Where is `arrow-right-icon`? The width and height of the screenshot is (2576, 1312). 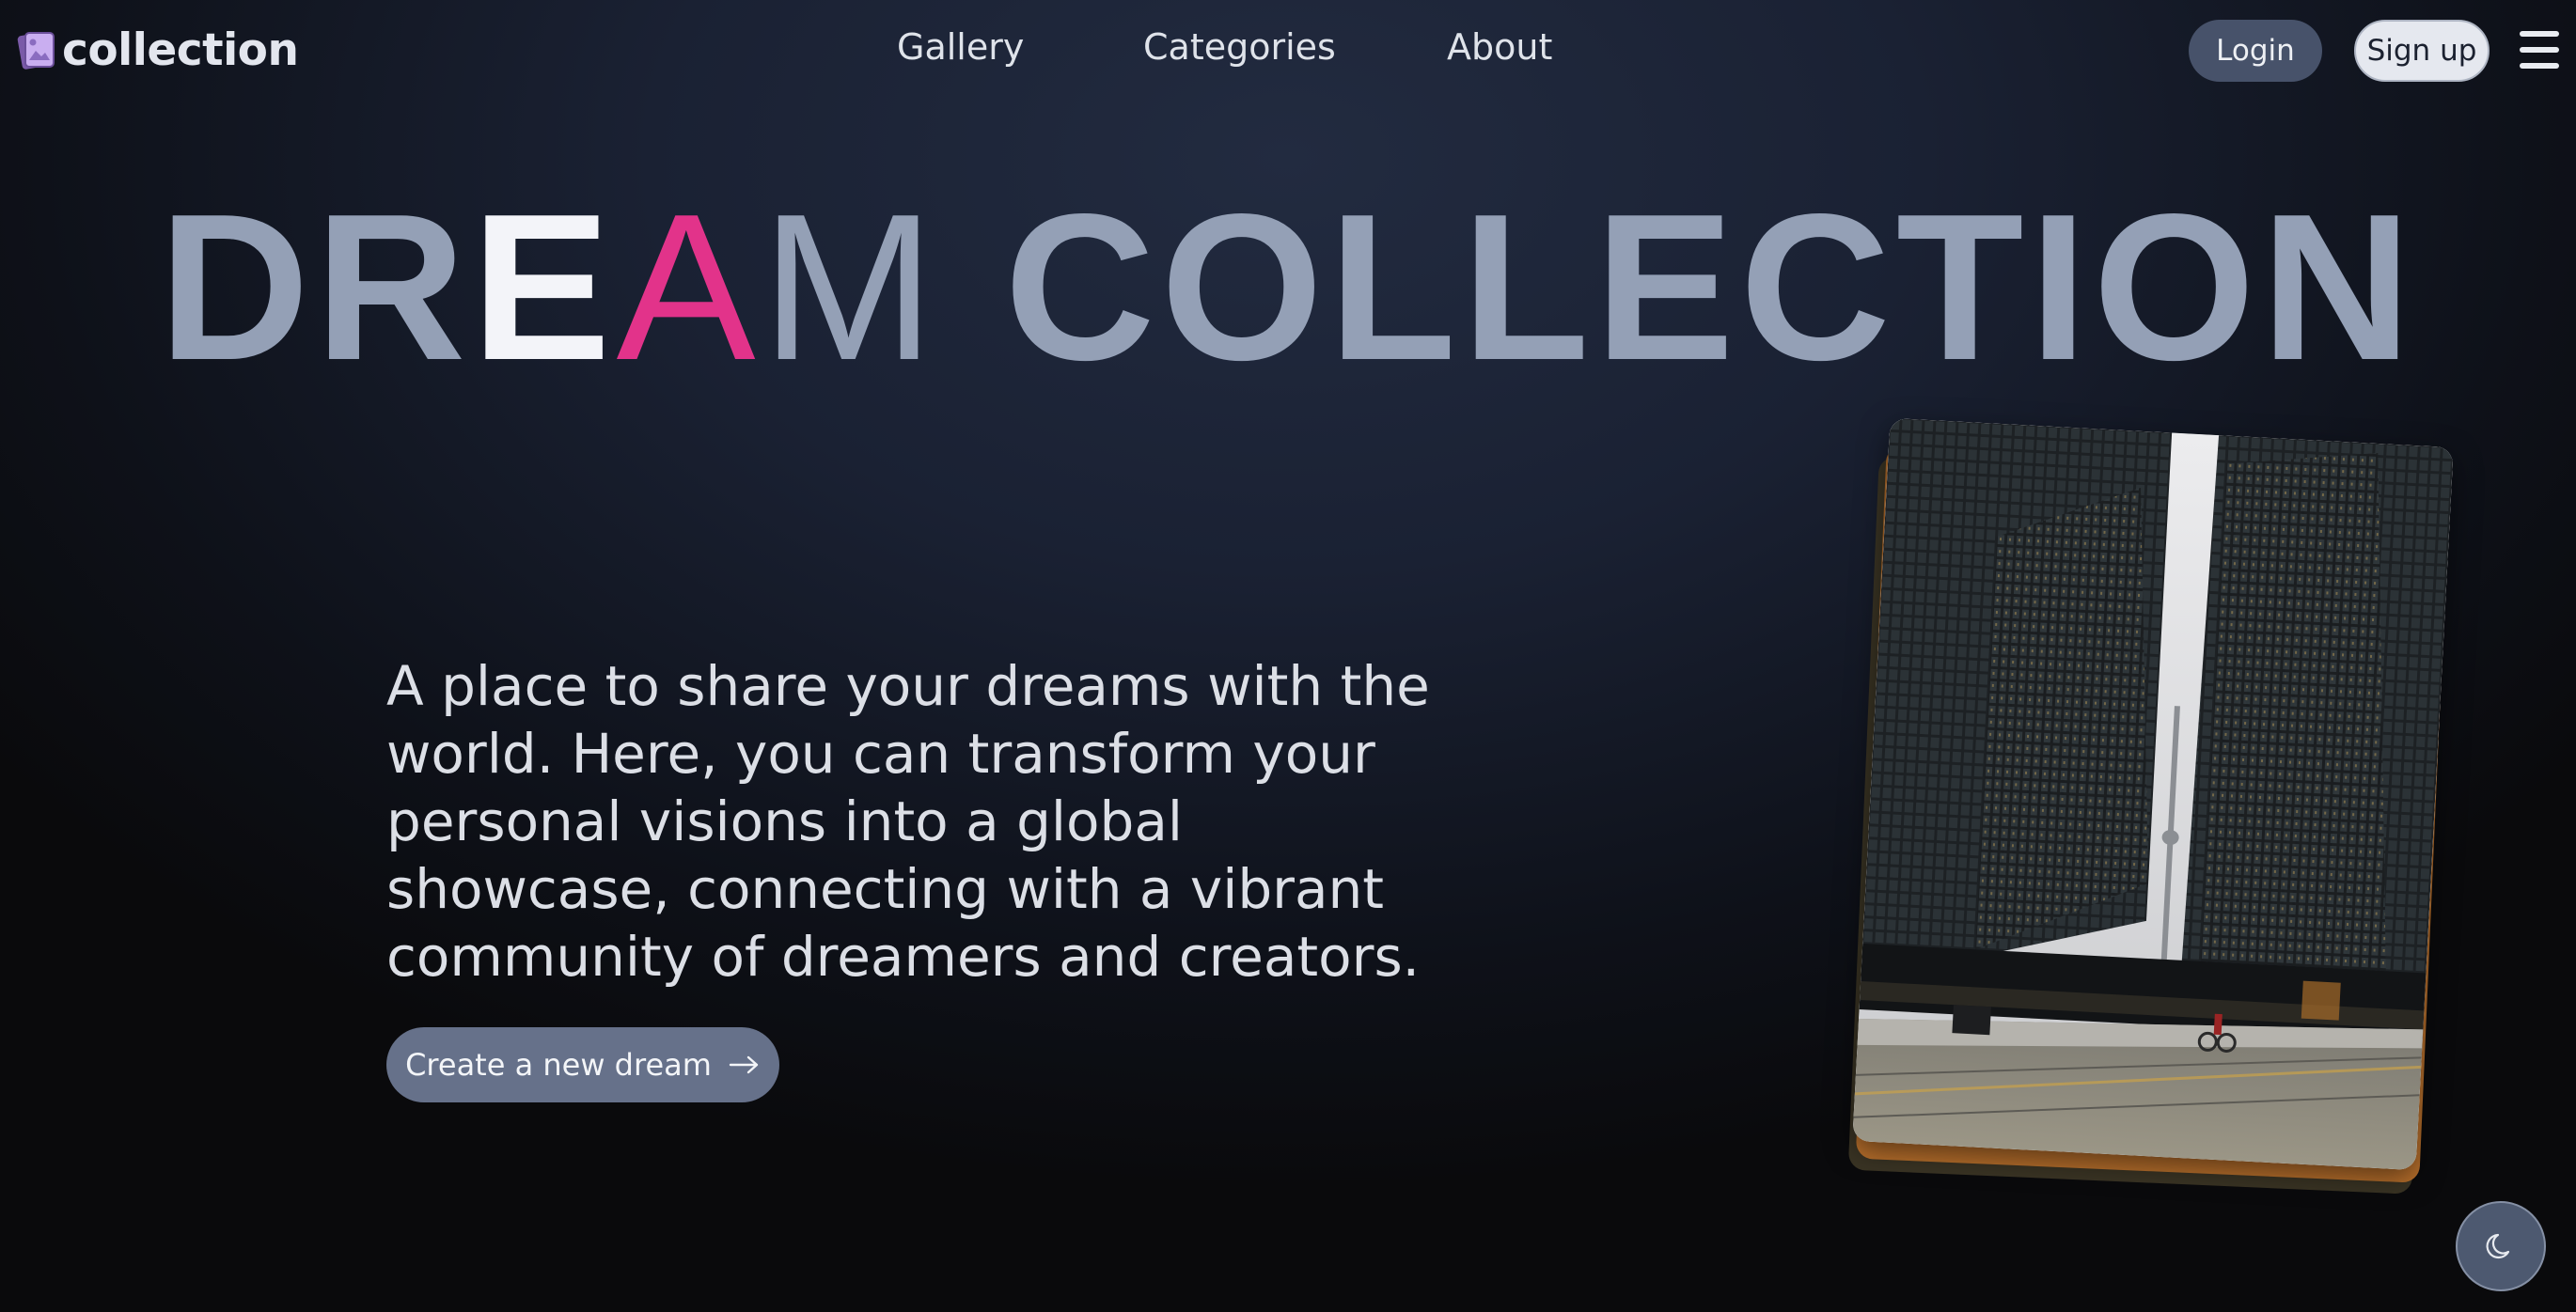
arrow-right-icon is located at coordinates (745, 1064).